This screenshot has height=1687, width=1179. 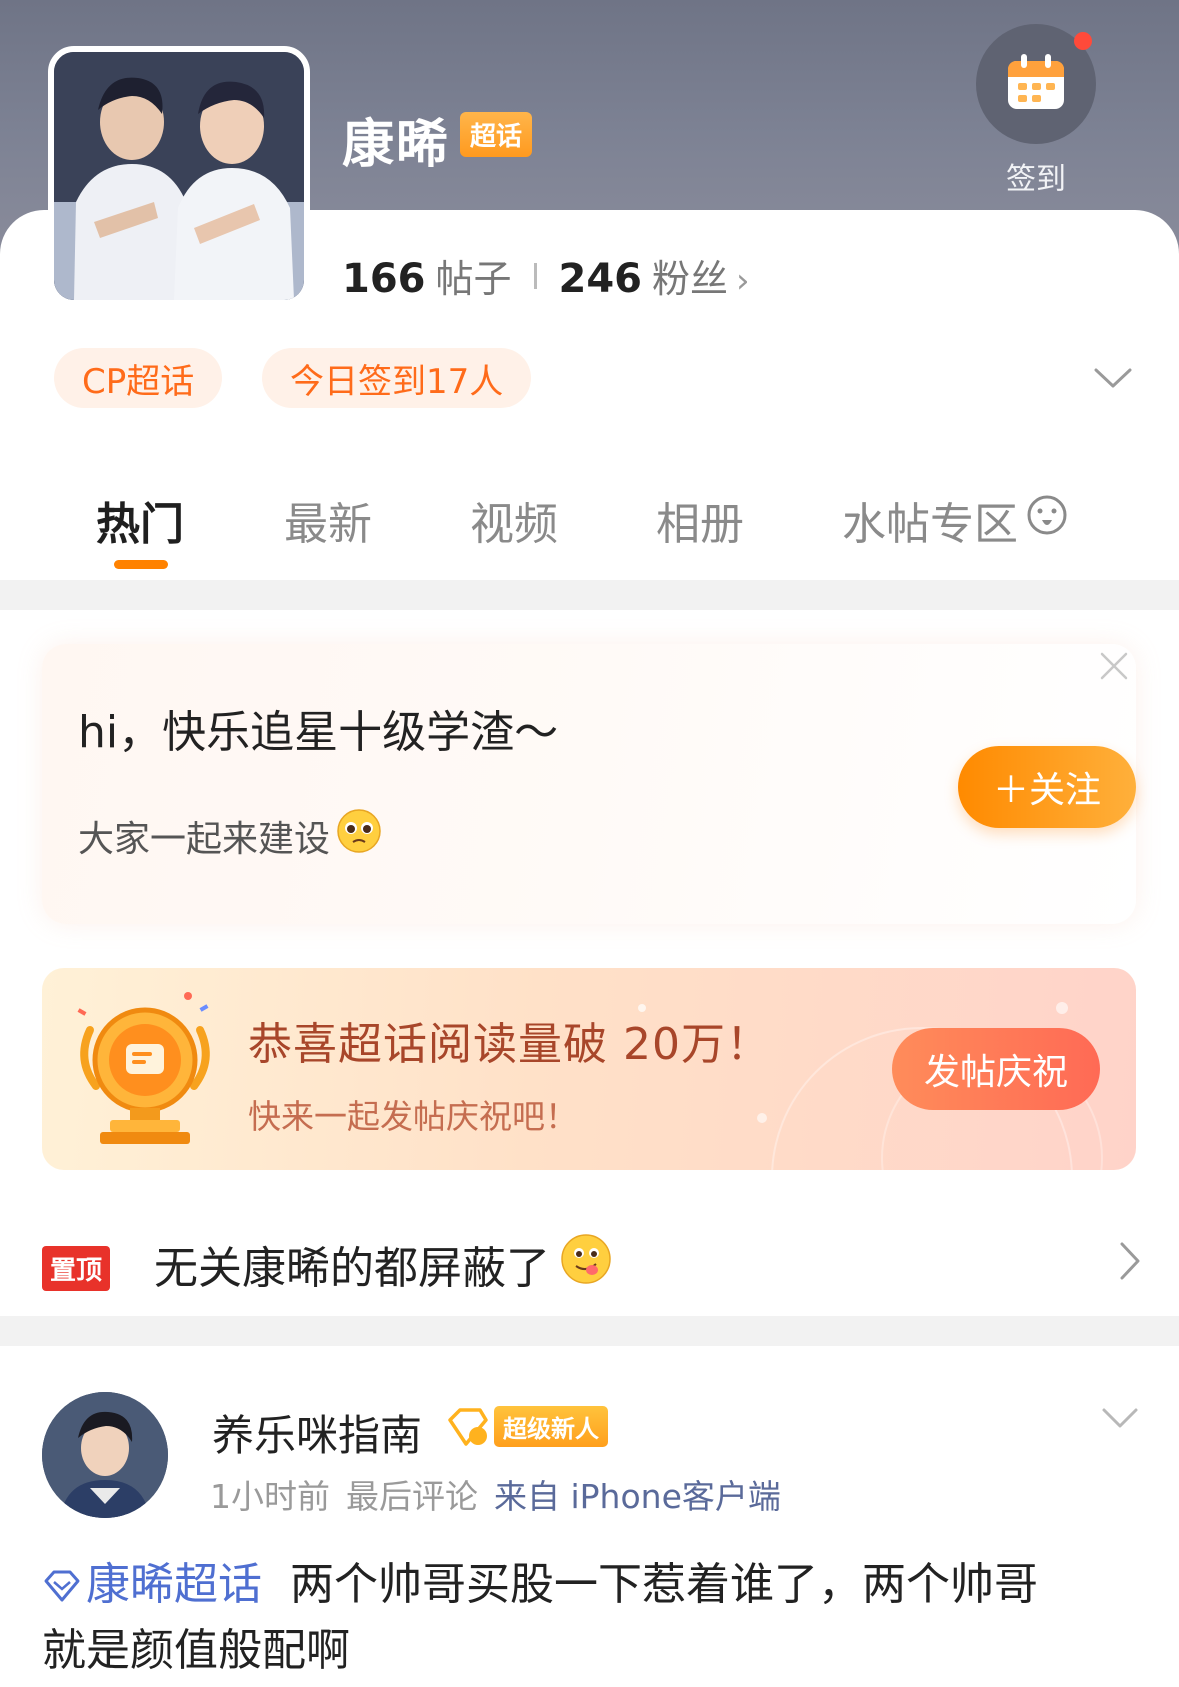 What do you see at coordinates (551, 1426) in the screenshot?
I see `level-badge: 超级新人` at bounding box center [551, 1426].